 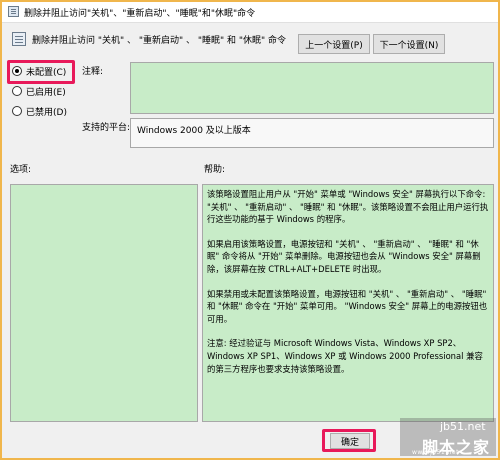 I want to click on previous-setting-button: 上一个设置(P), so click(x=334, y=44).